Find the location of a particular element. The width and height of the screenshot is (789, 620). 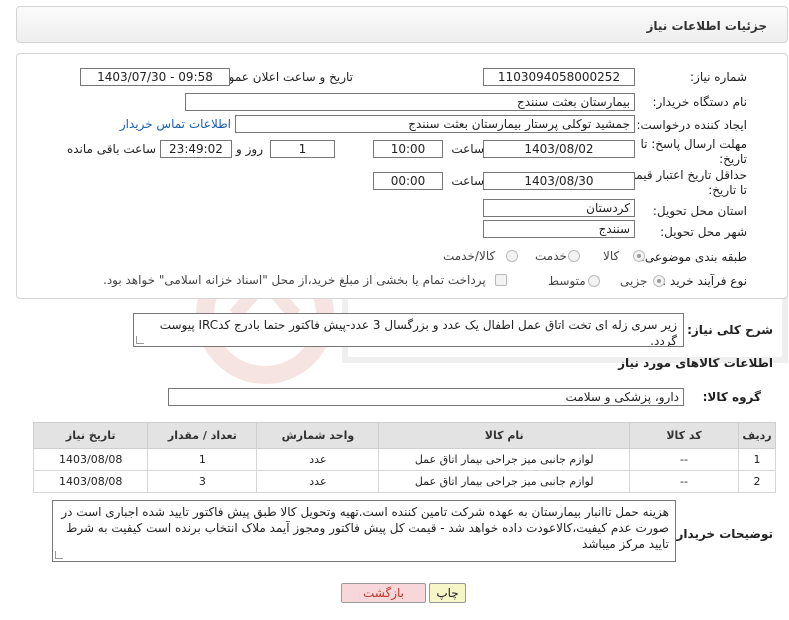

category-option-goods: کالا is located at coordinates (611, 256).